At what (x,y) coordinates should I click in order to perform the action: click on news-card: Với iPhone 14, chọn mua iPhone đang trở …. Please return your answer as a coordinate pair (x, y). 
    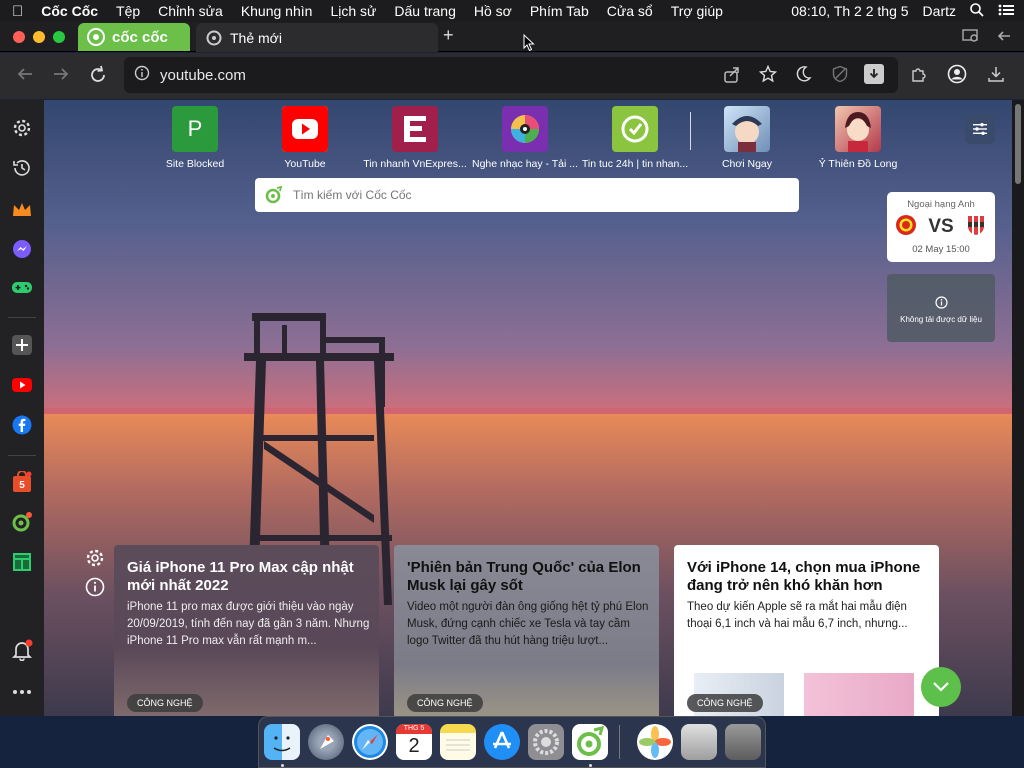
    Looking at the image, I should click on (806, 630).